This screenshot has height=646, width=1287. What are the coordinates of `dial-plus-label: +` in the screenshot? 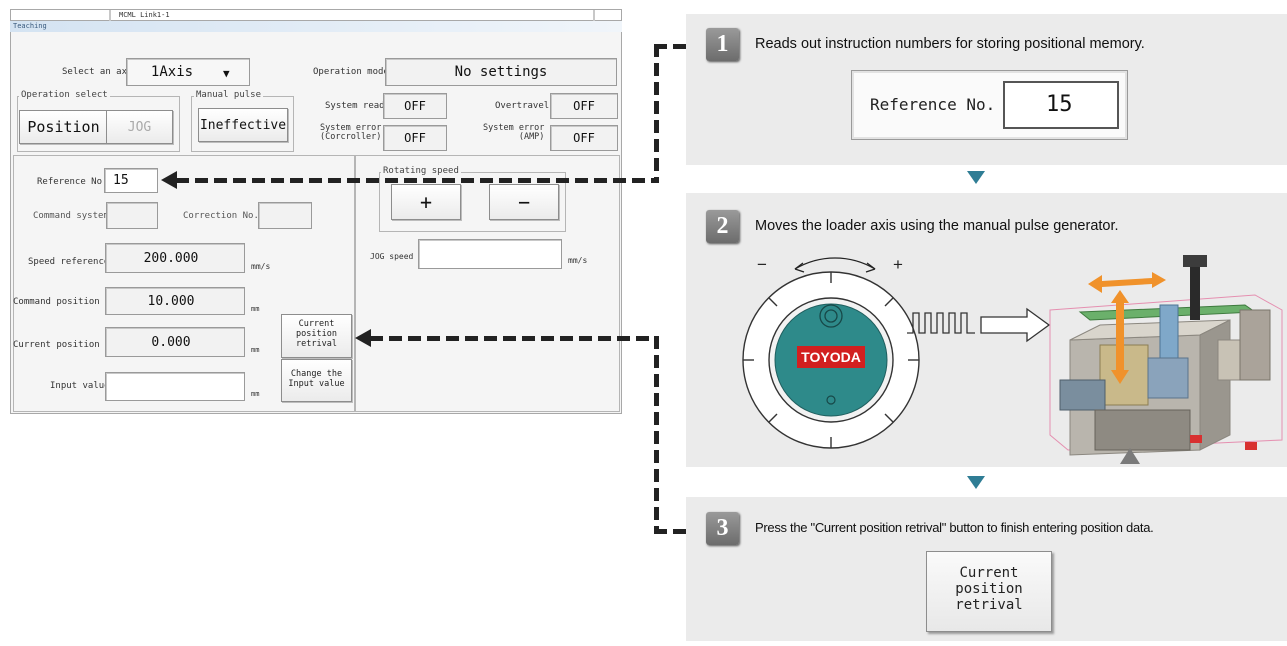 It's located at (898, 264).